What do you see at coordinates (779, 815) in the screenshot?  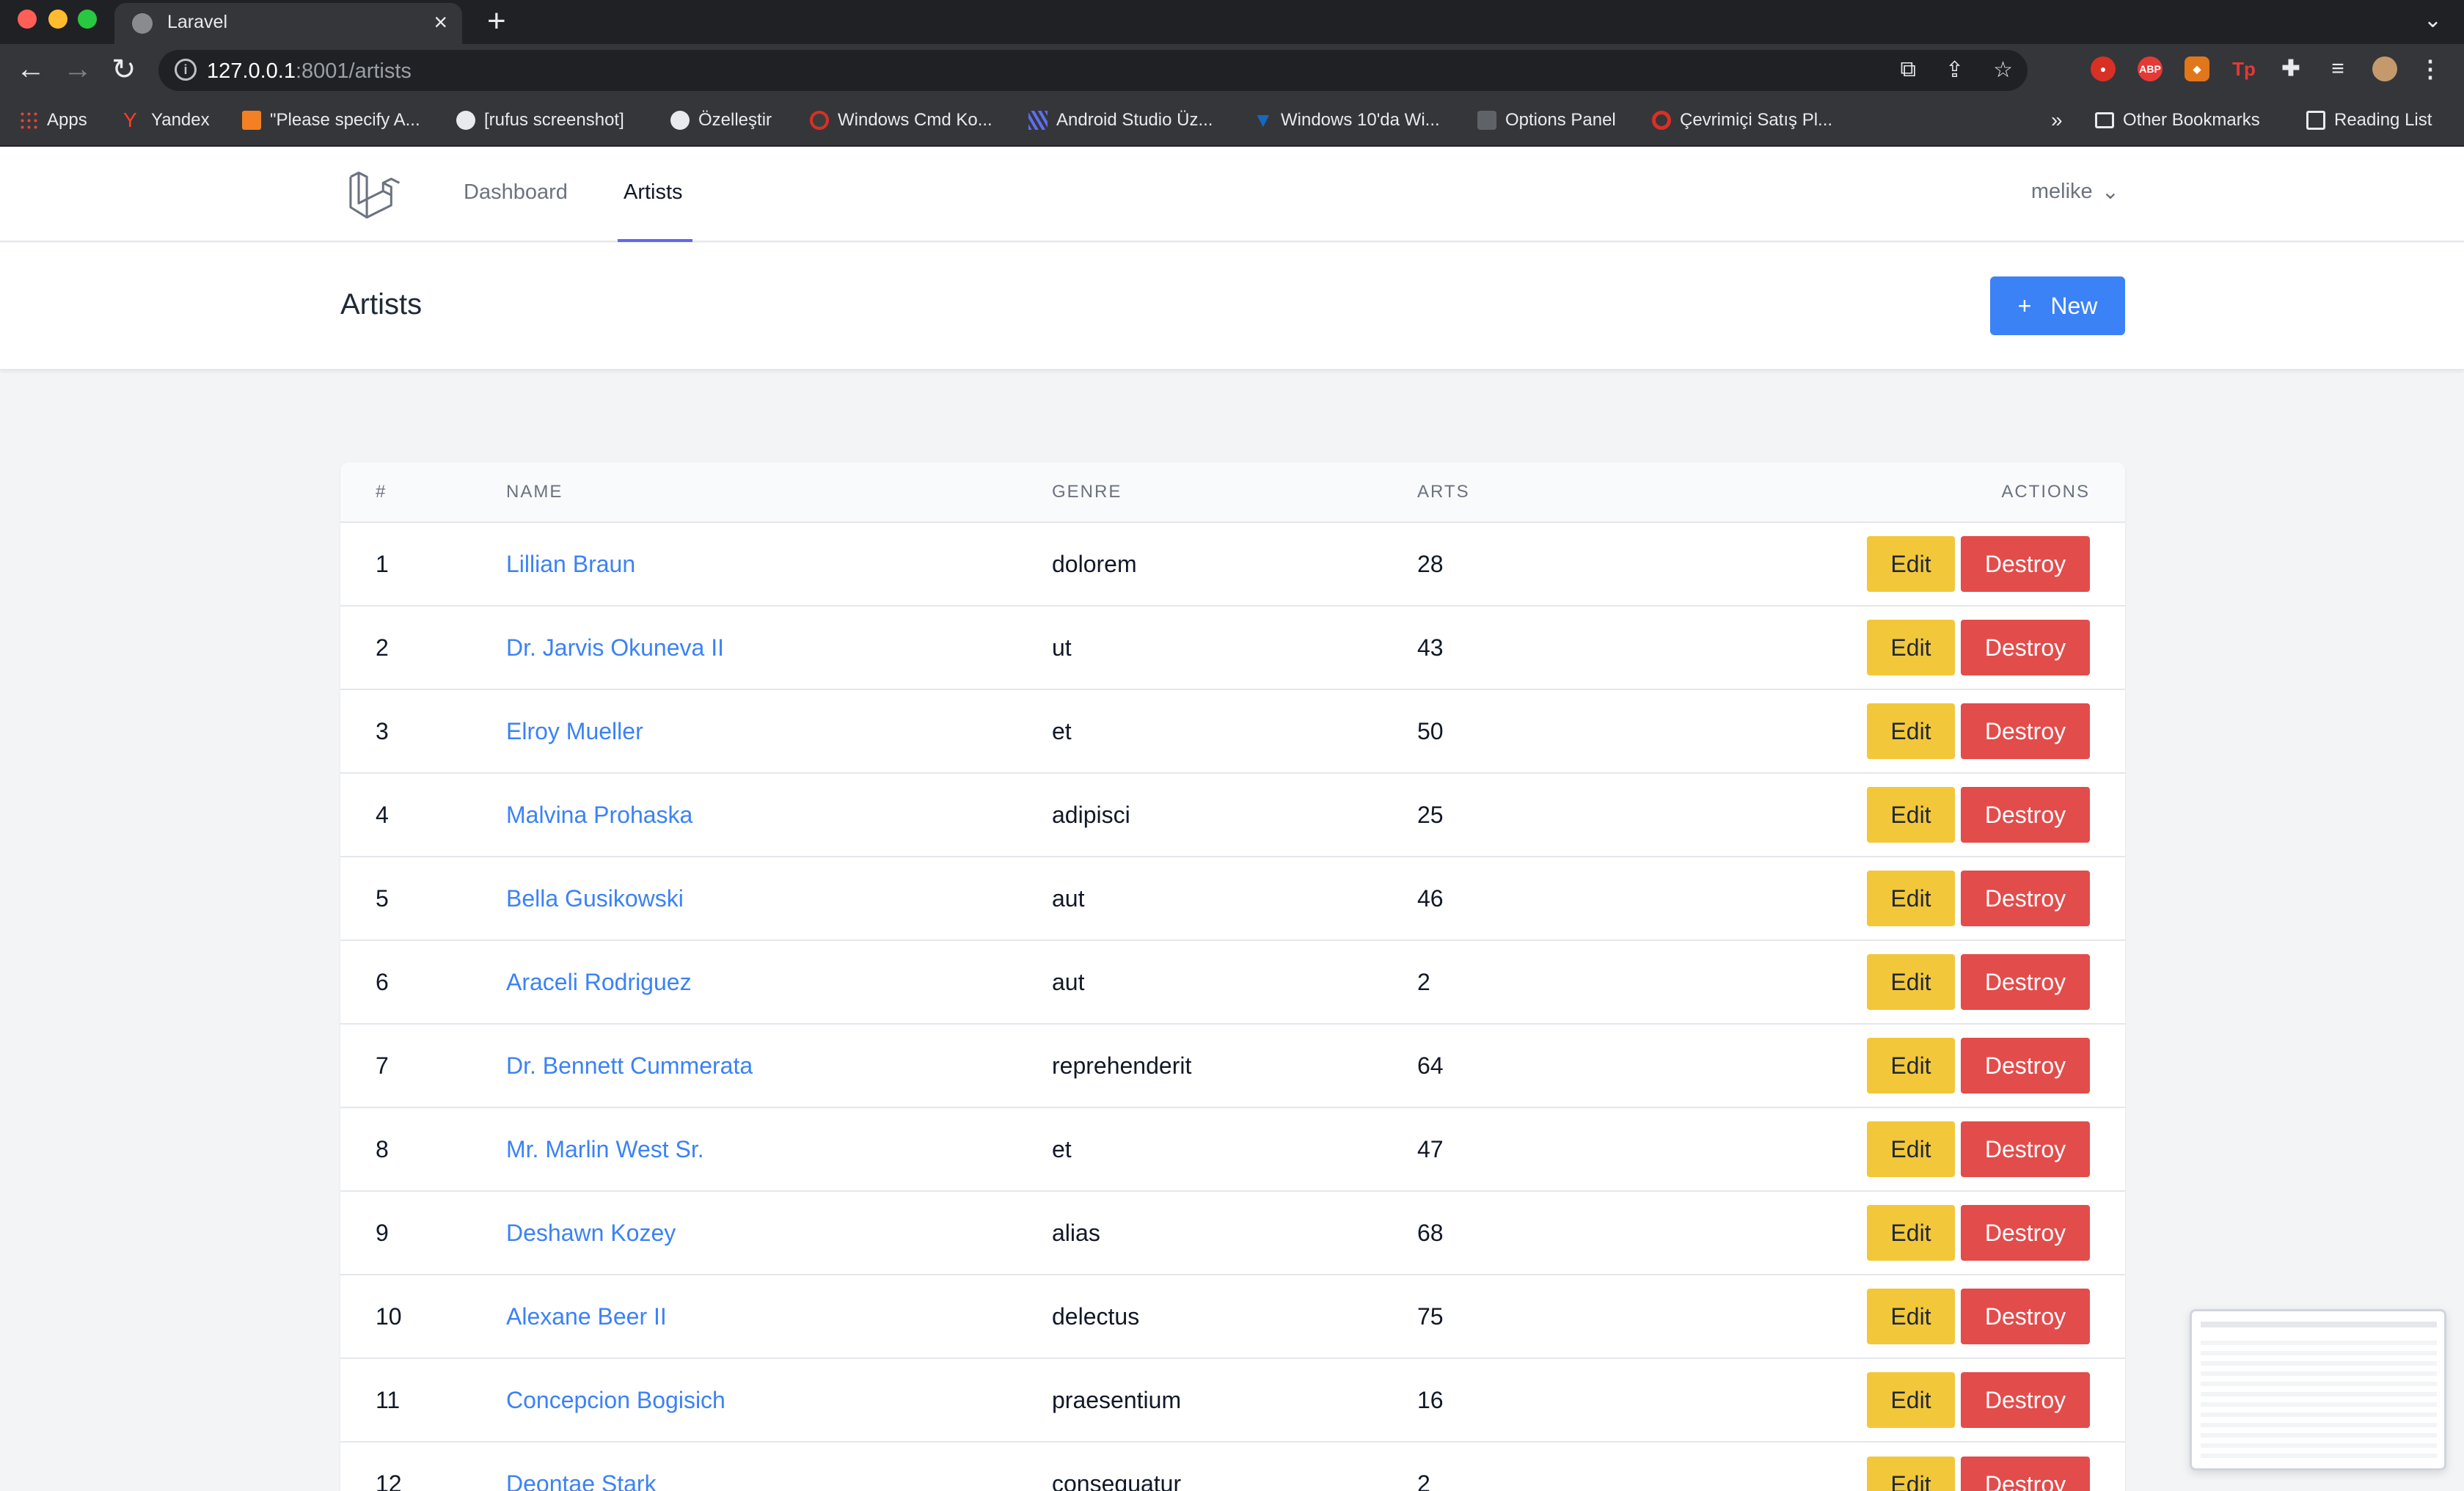 I see `cell-name: Malvina Prohaska` at bounding box center [779, 815].